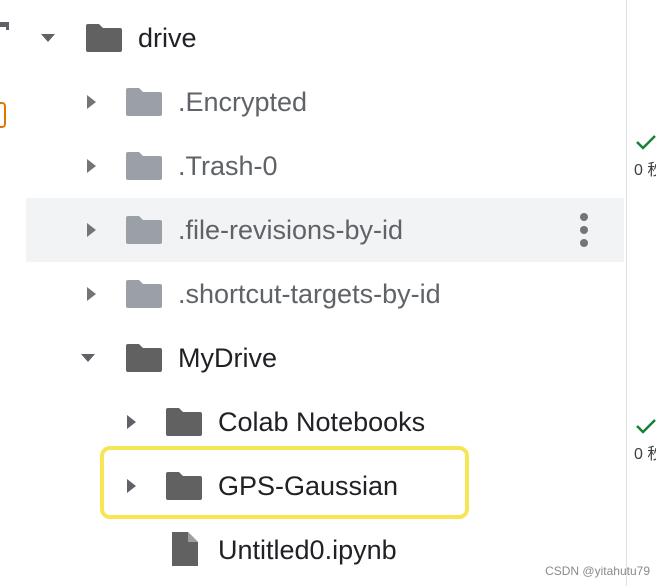 The width and height of the screenshot is (656, 586). What do you see at coordinates (626, 293) in the screenshot?
I see `panel-divider` at bounding box center [626, 293].